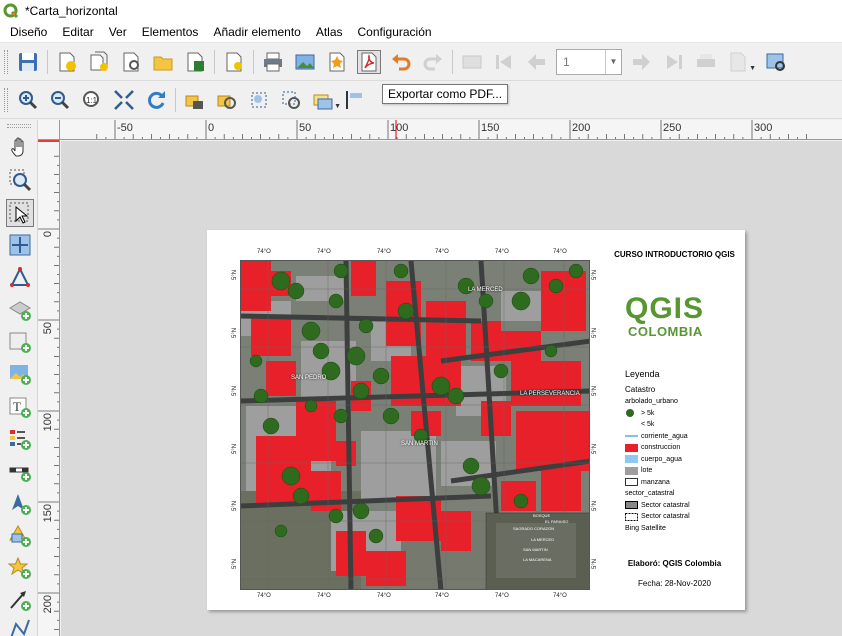 The height and width of the screenshot is (636, 842). I want to click on add-polyline-icon, so click(20, 627).